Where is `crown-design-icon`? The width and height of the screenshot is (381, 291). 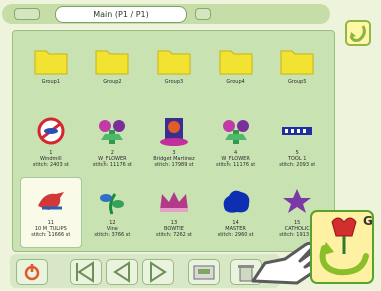 crown-design-icon is located at coordinates (173, 202).